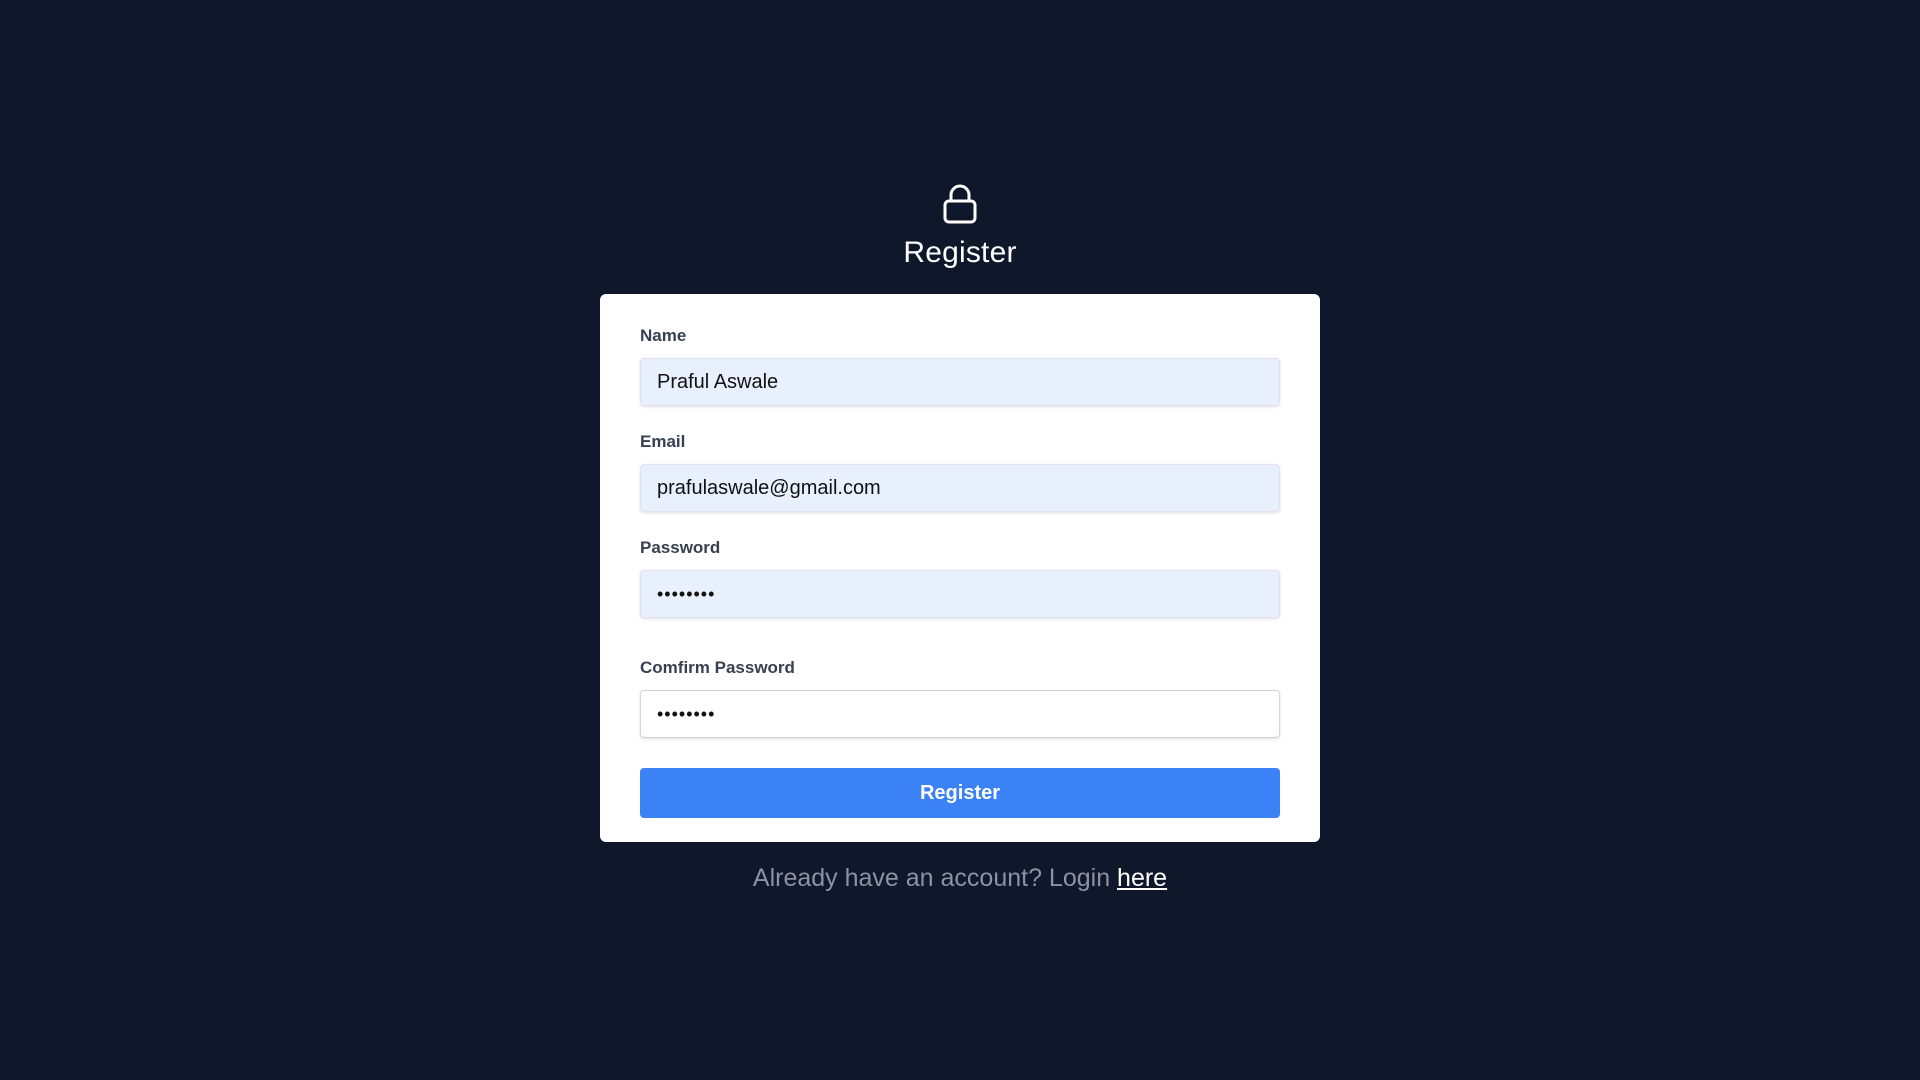 This screenshot has height=1080, width=1920. I want to click on page-title: Register, so click(960, 252).